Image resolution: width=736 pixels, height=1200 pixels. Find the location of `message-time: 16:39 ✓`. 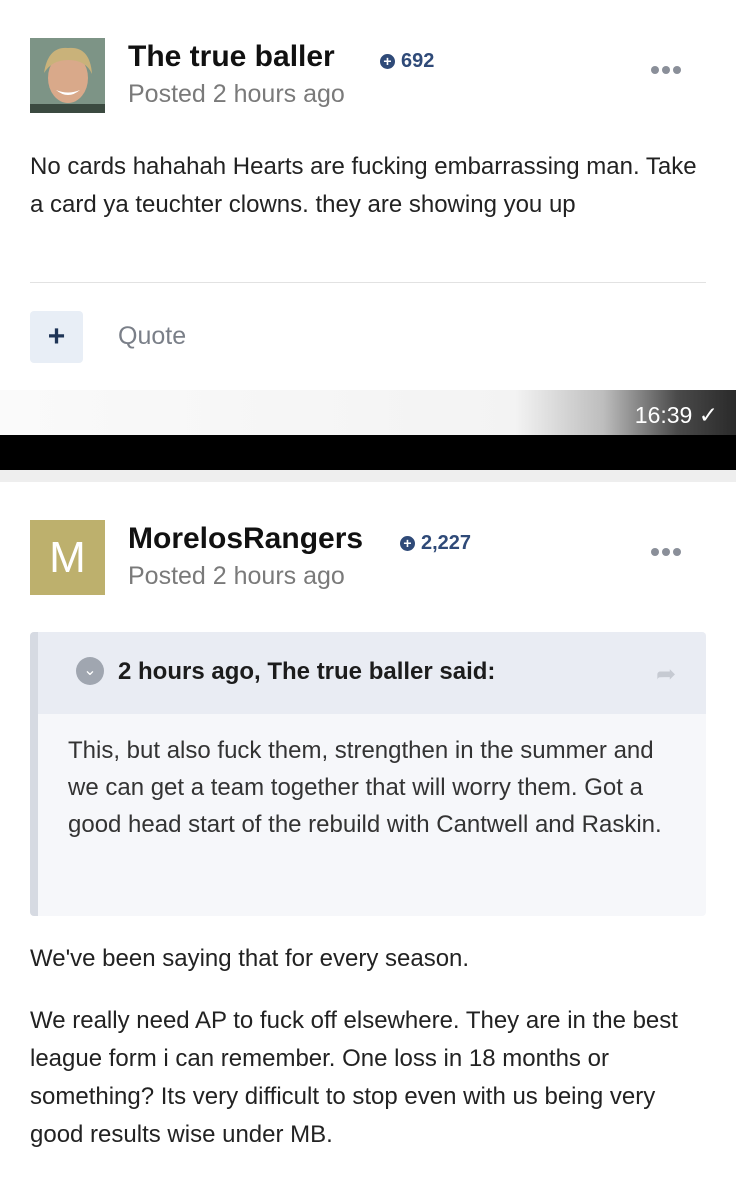

message-time: 16:39 ✓ is located at coordinates (676, 415).